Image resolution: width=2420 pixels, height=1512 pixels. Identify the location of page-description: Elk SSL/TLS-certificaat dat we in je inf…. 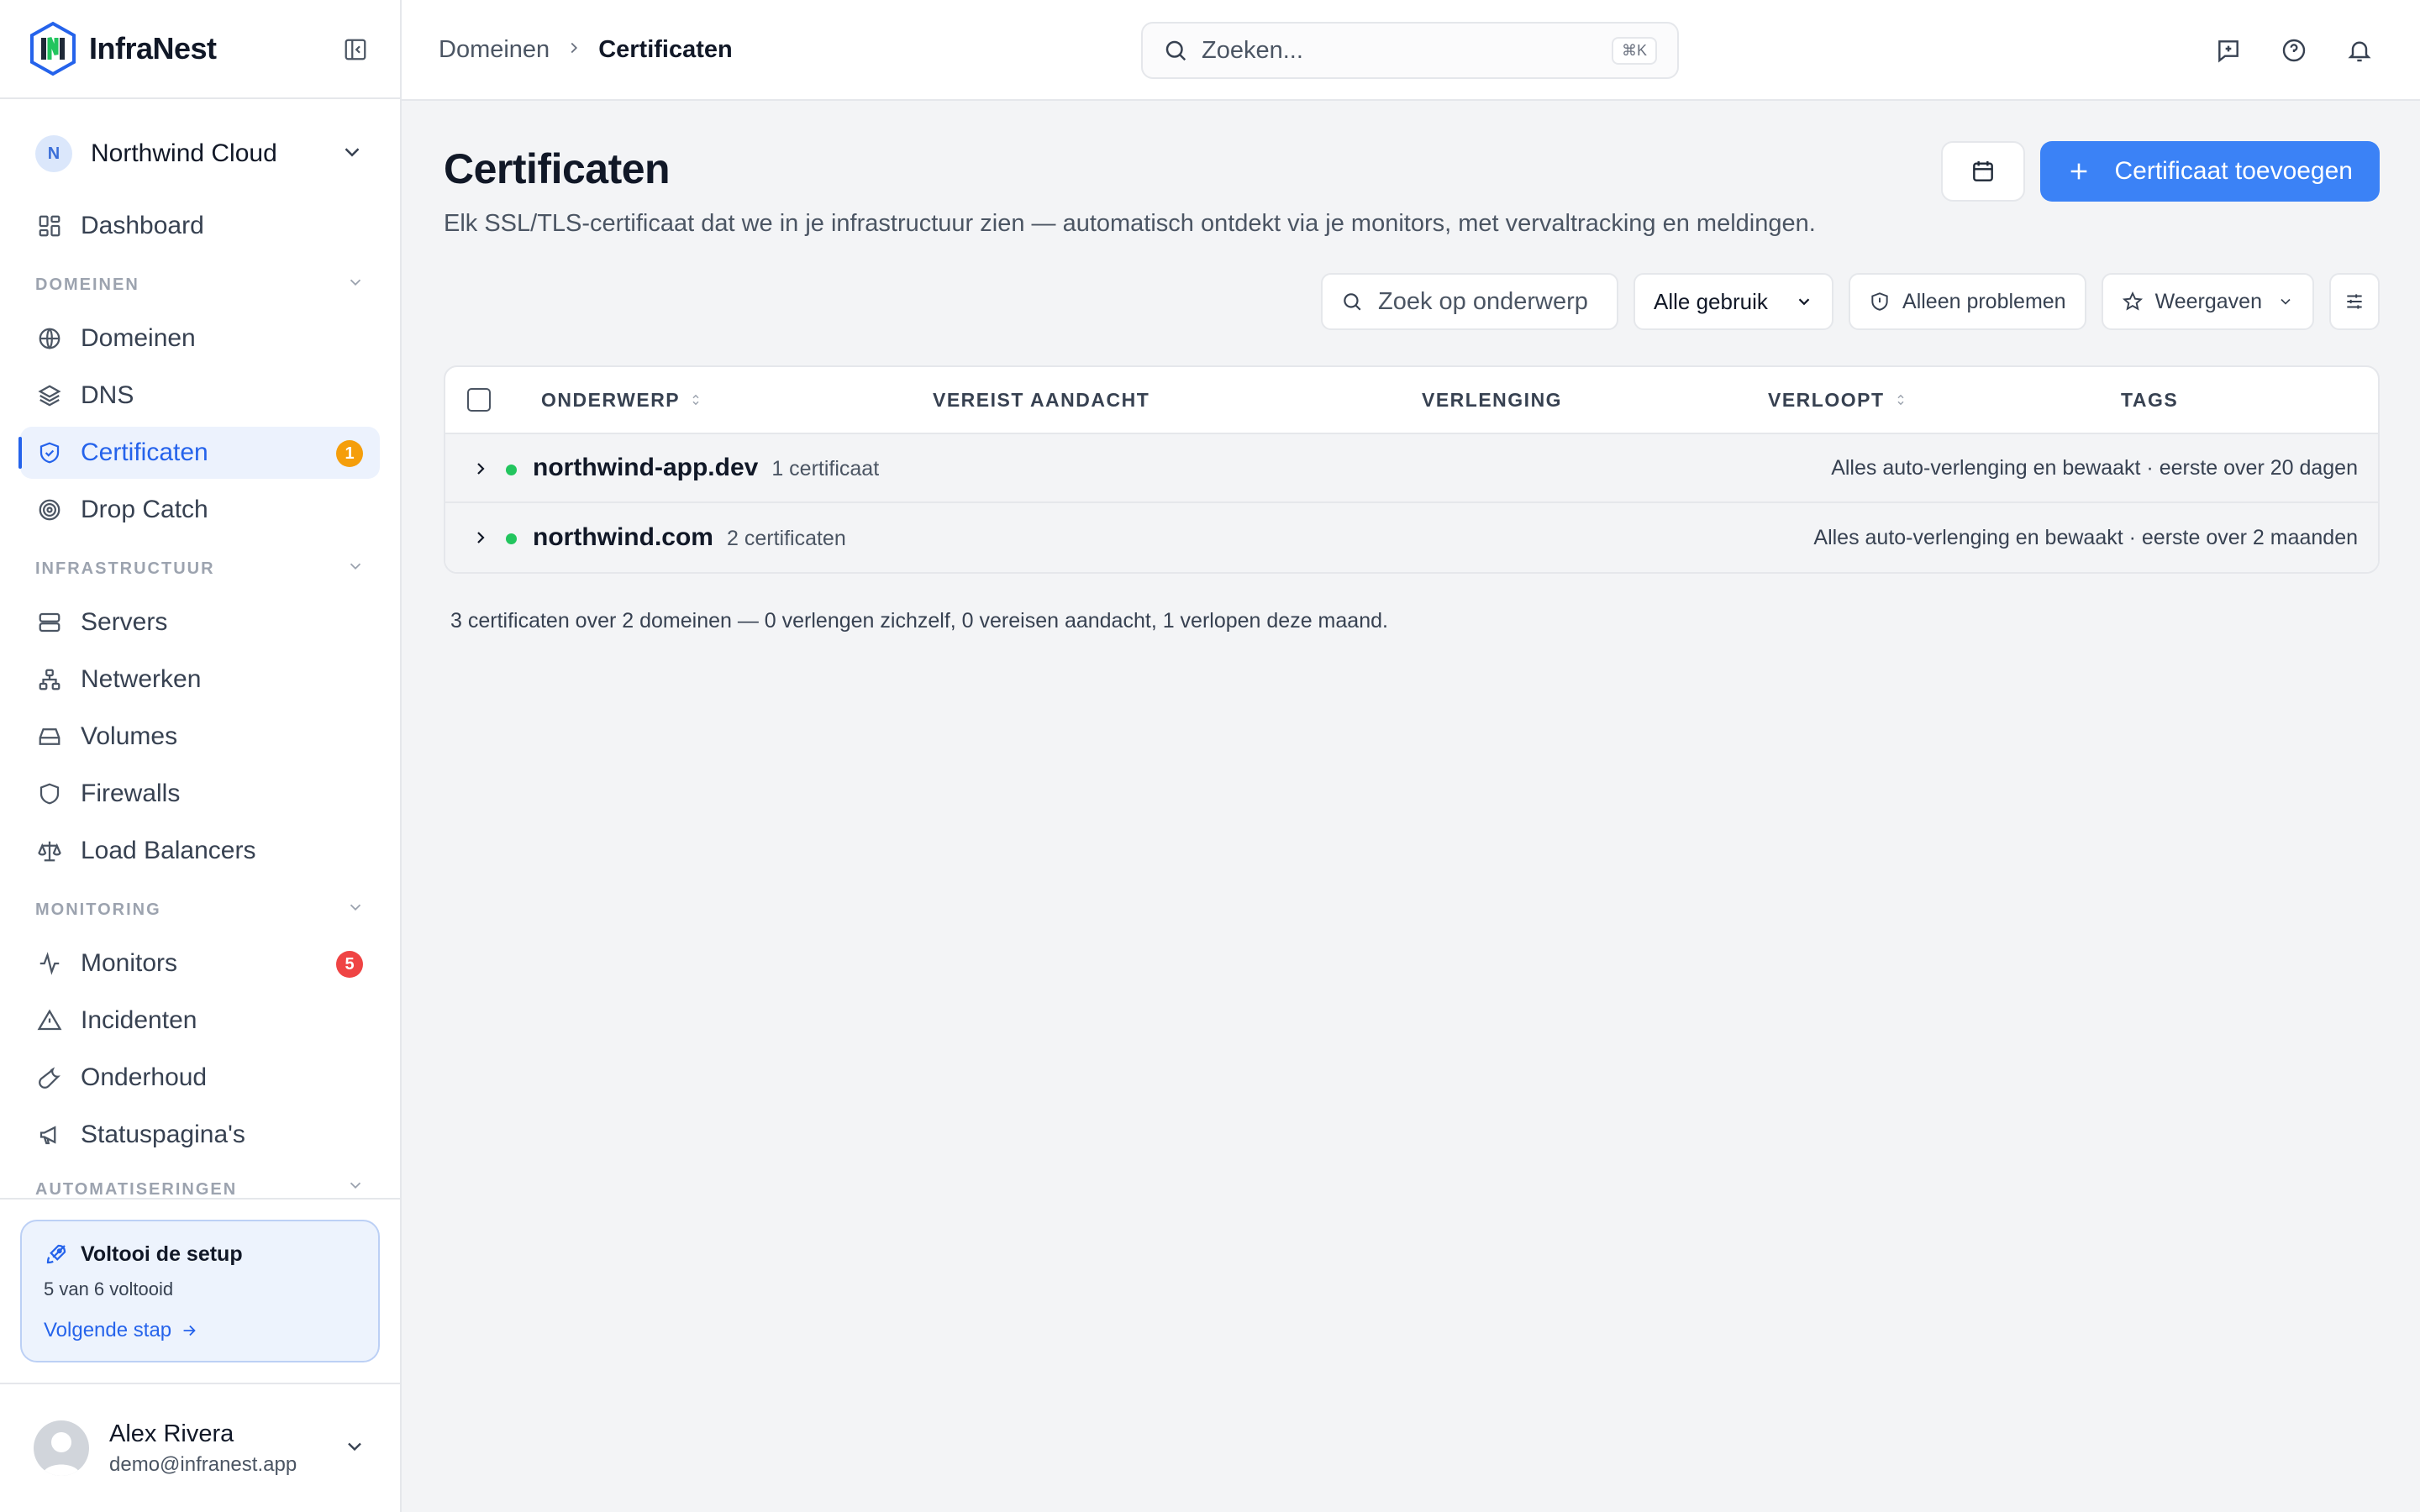
(1130, 223).